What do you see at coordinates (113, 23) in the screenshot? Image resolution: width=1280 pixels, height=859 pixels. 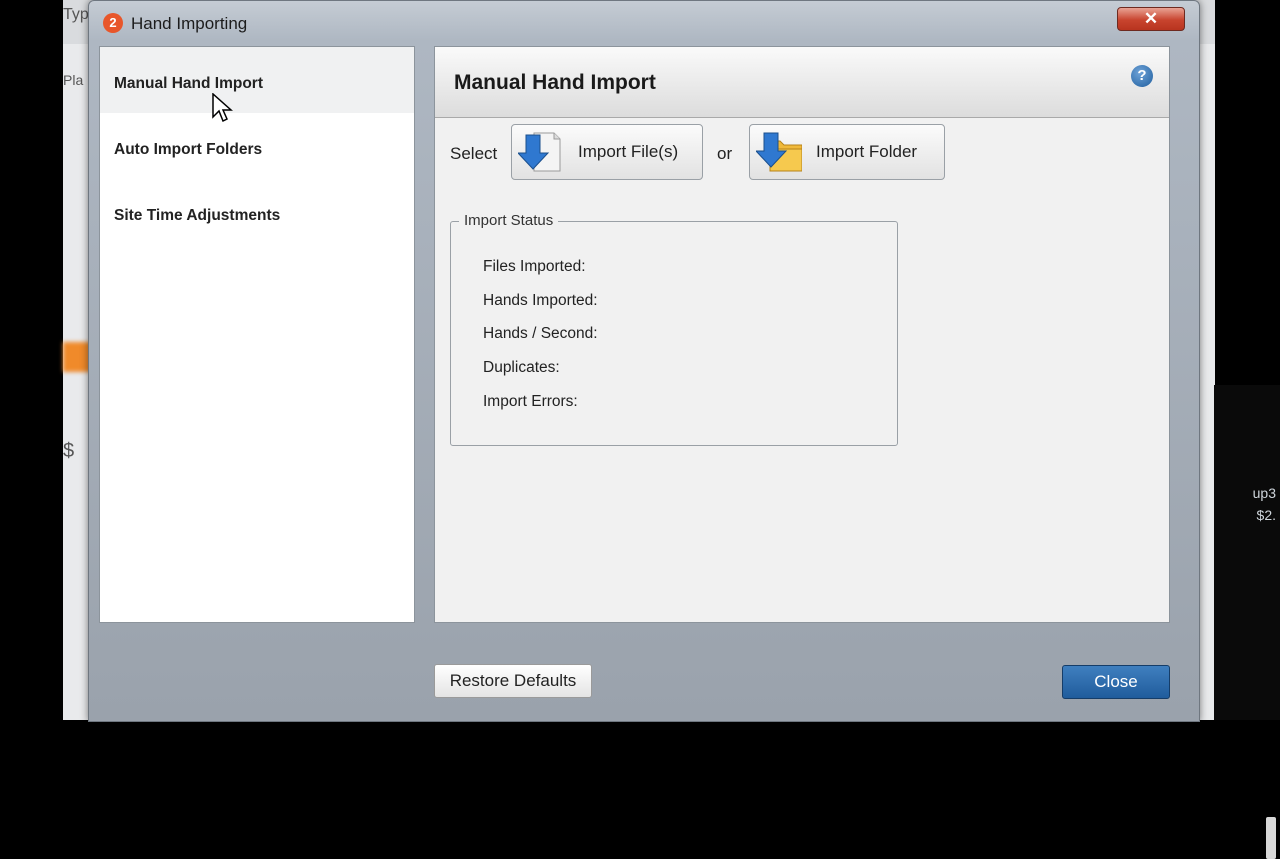 I see `app-logo-icon: 2` at bounding box center [113, 23].